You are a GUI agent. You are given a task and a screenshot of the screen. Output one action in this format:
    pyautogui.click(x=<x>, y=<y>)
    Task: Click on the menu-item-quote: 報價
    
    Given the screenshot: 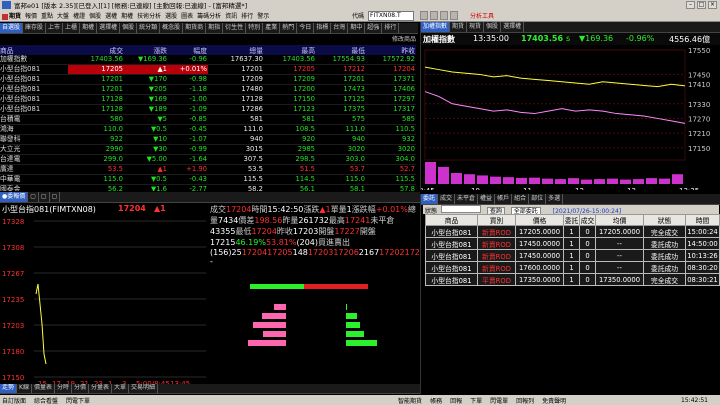 What is the action you would take?
    pyautogui.click(x=31, y=15)
    